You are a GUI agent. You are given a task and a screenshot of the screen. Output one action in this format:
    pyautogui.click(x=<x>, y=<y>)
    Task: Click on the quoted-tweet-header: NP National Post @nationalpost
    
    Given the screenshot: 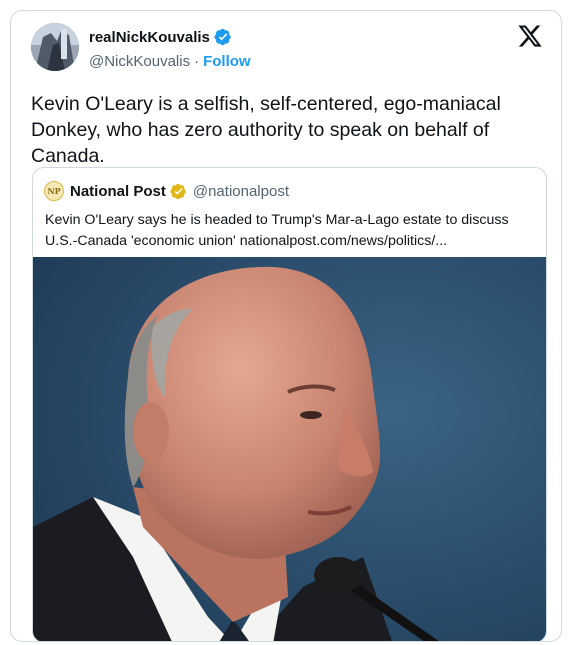 What is the action you would take?
    pyautogui.click(x=166, y=191)
    